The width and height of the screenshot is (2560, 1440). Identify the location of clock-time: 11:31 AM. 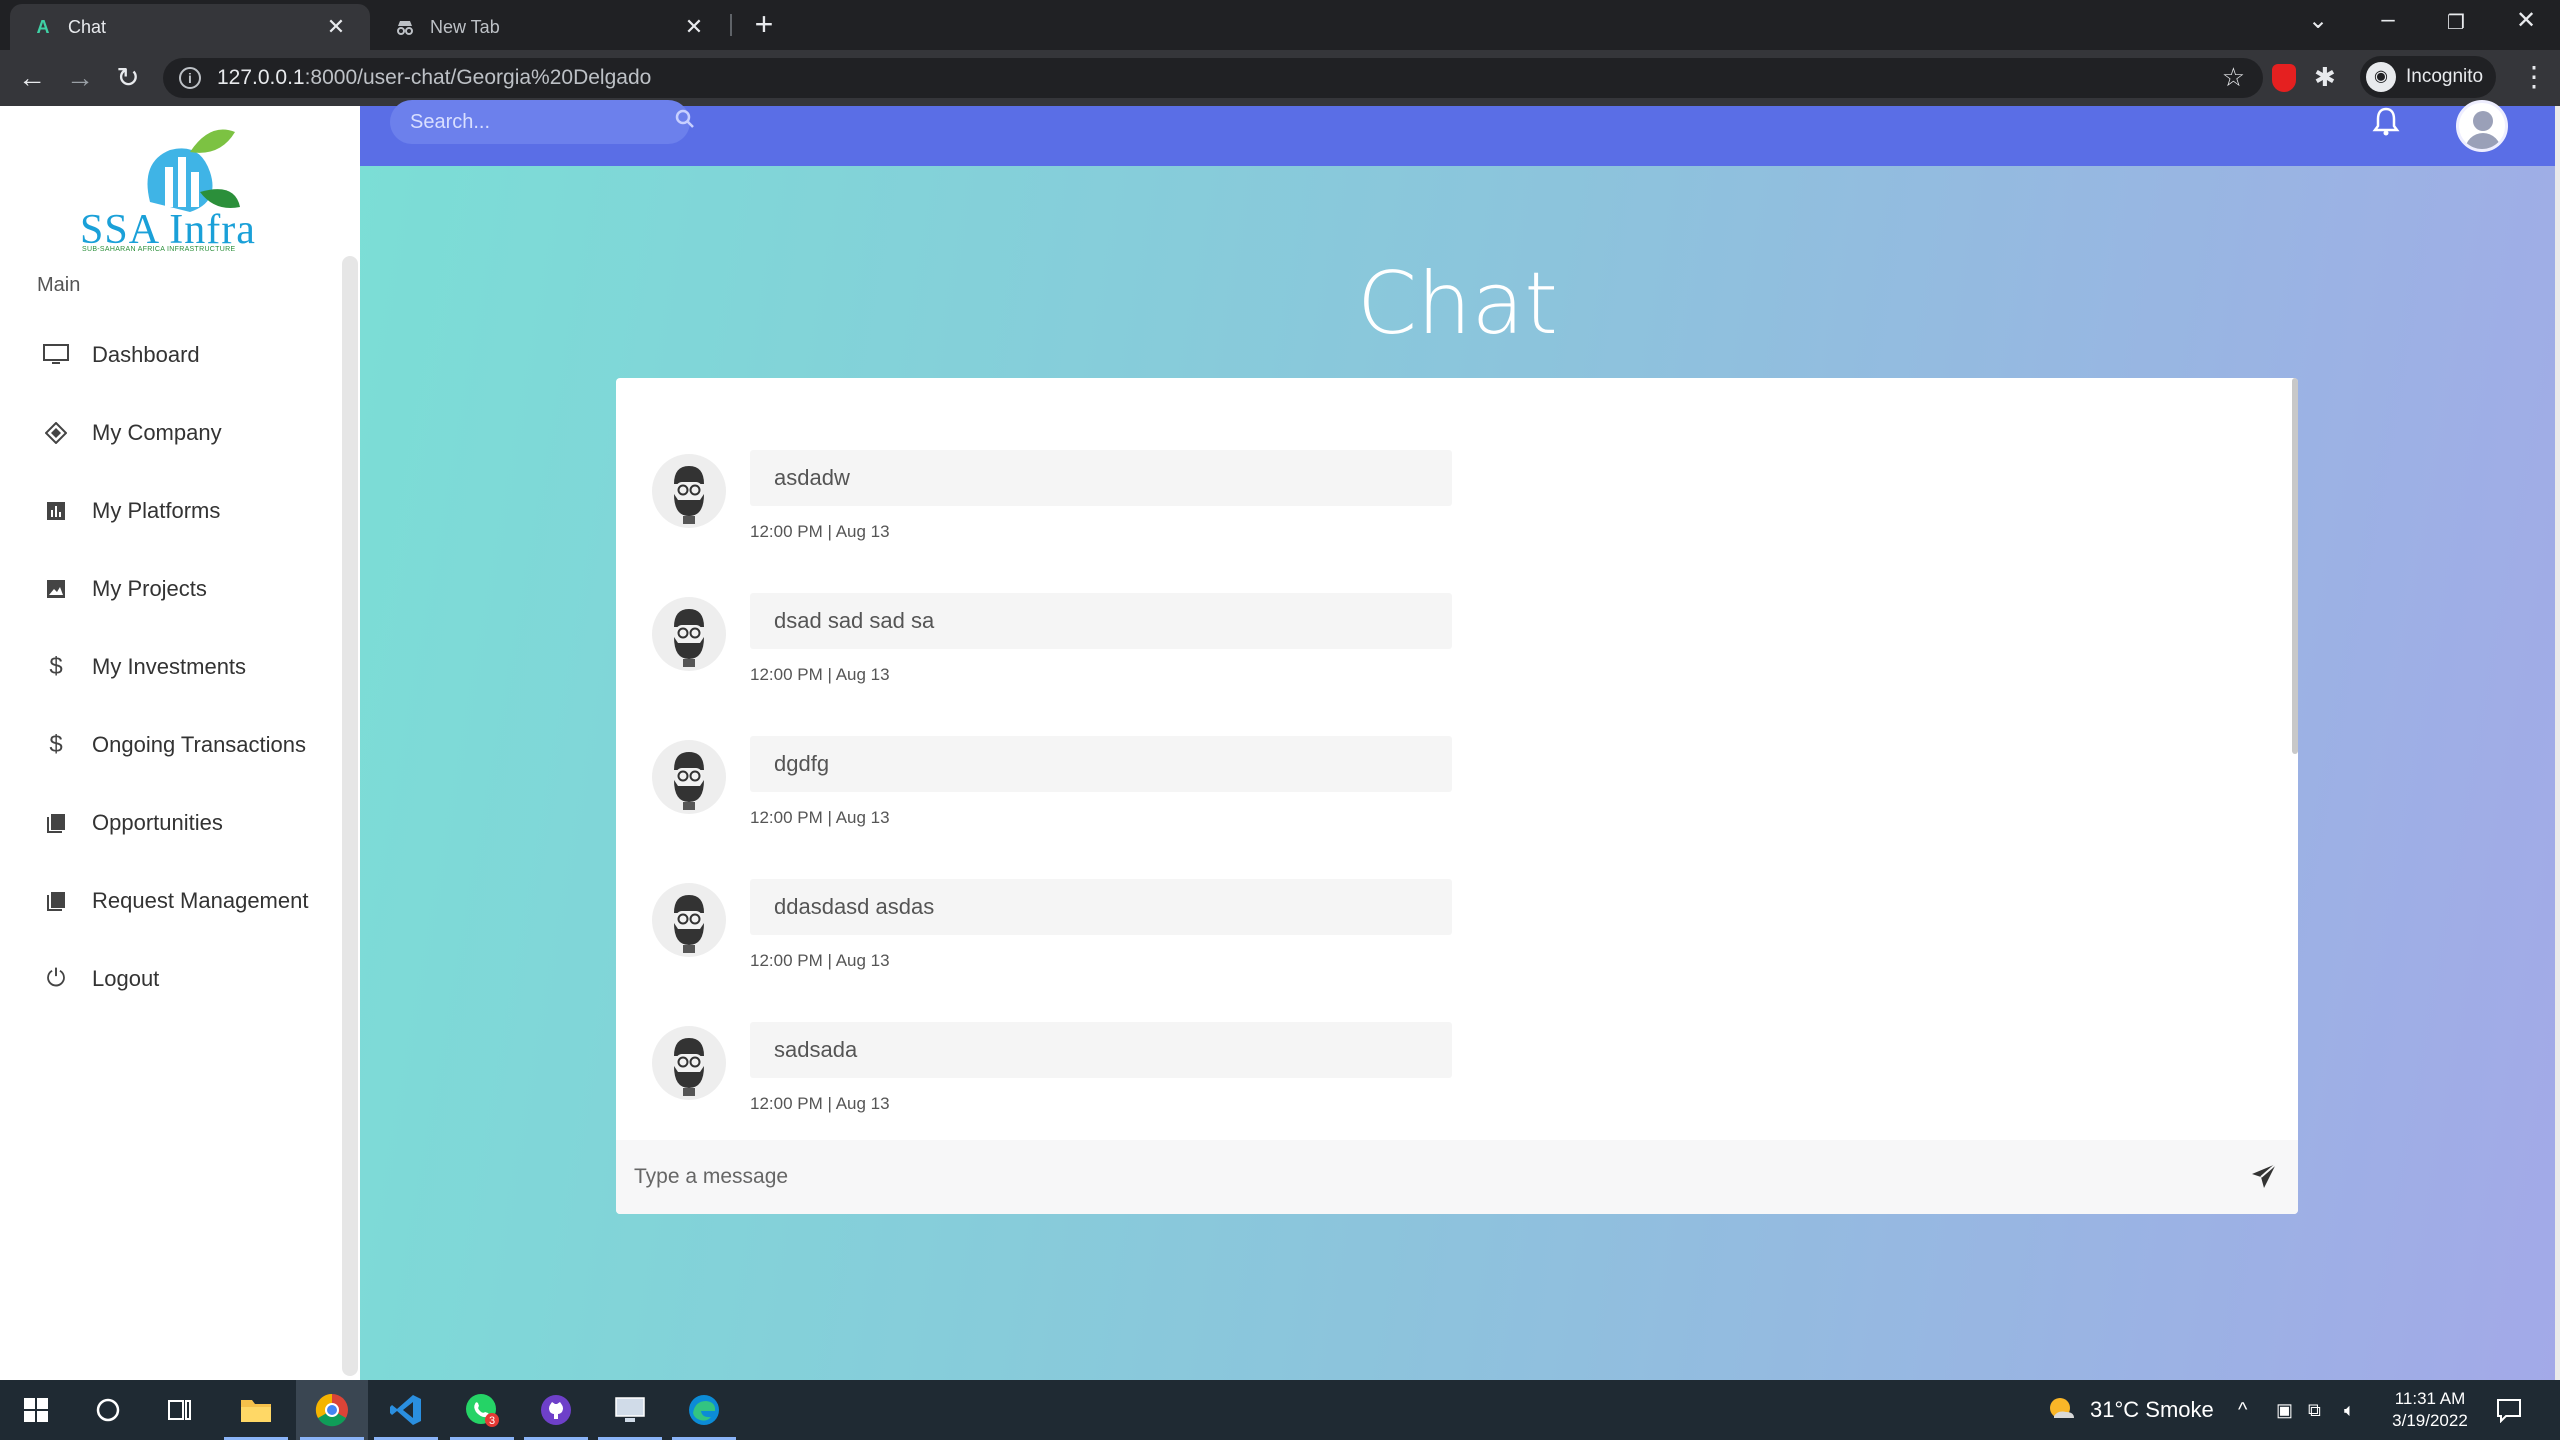
(2430, 1398).